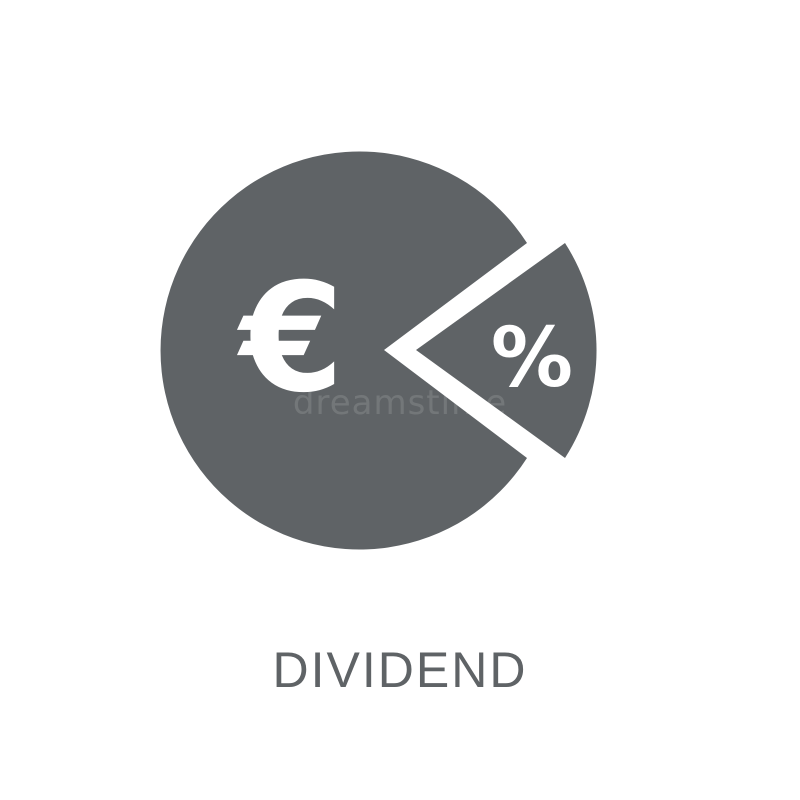  What do you see at coordinates (400, 670) in the screenshot?
I see `icon-caption: DIVIDEND` at bounding box center [400, 670].